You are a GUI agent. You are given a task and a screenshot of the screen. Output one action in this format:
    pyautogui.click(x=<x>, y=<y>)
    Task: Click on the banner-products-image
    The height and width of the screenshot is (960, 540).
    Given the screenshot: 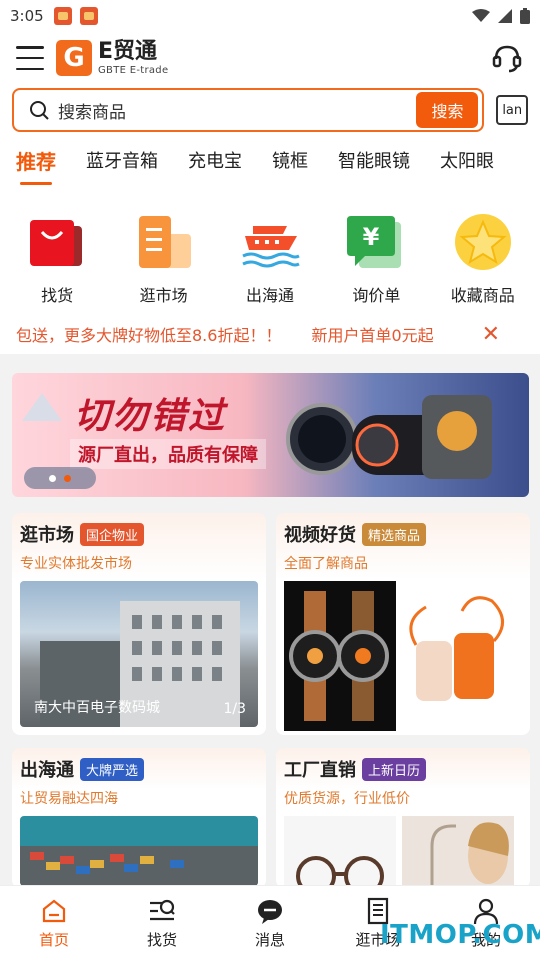 What is the action you would take?
    pyautogui.click(x=389, y=437)
    